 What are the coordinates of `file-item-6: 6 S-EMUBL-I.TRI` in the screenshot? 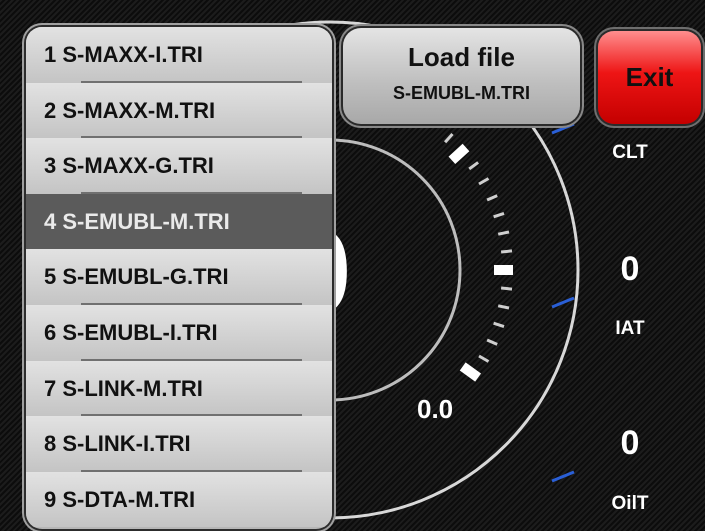 It's located at (179, 332).